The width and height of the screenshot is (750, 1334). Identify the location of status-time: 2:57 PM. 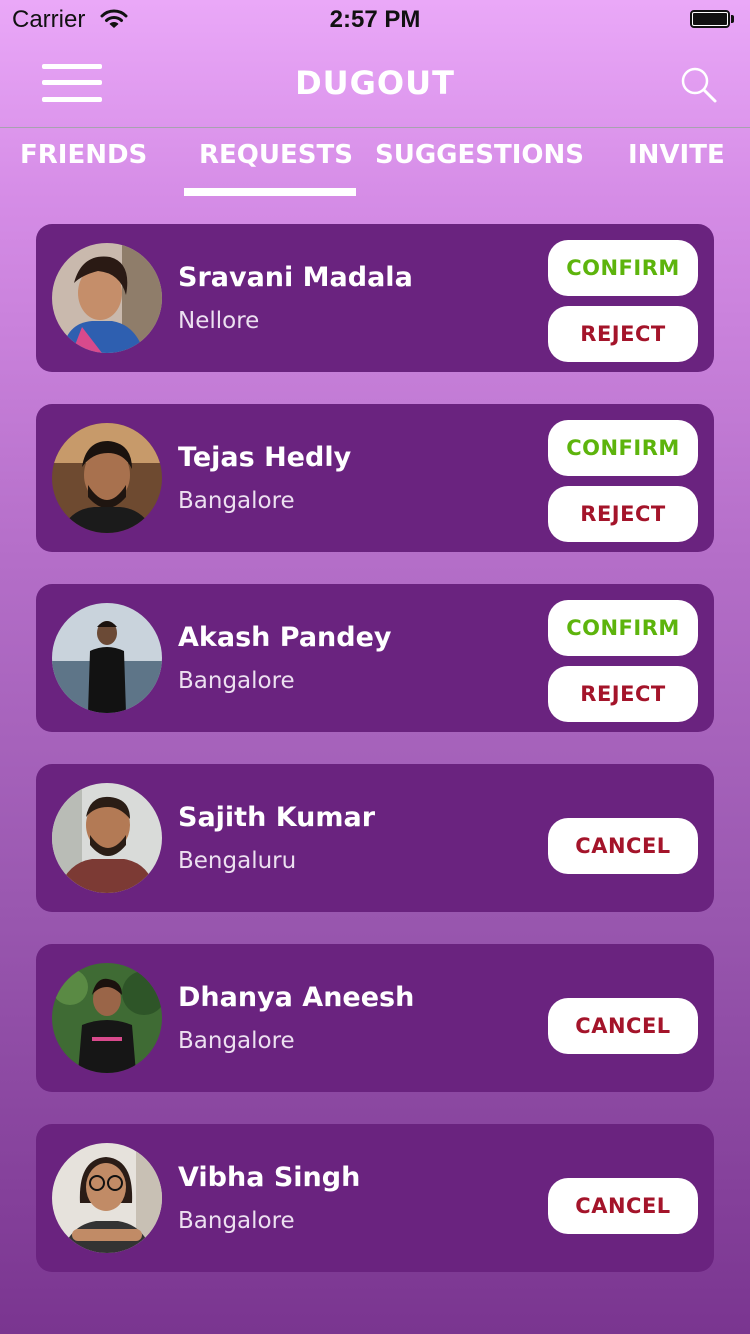
(375, 19).